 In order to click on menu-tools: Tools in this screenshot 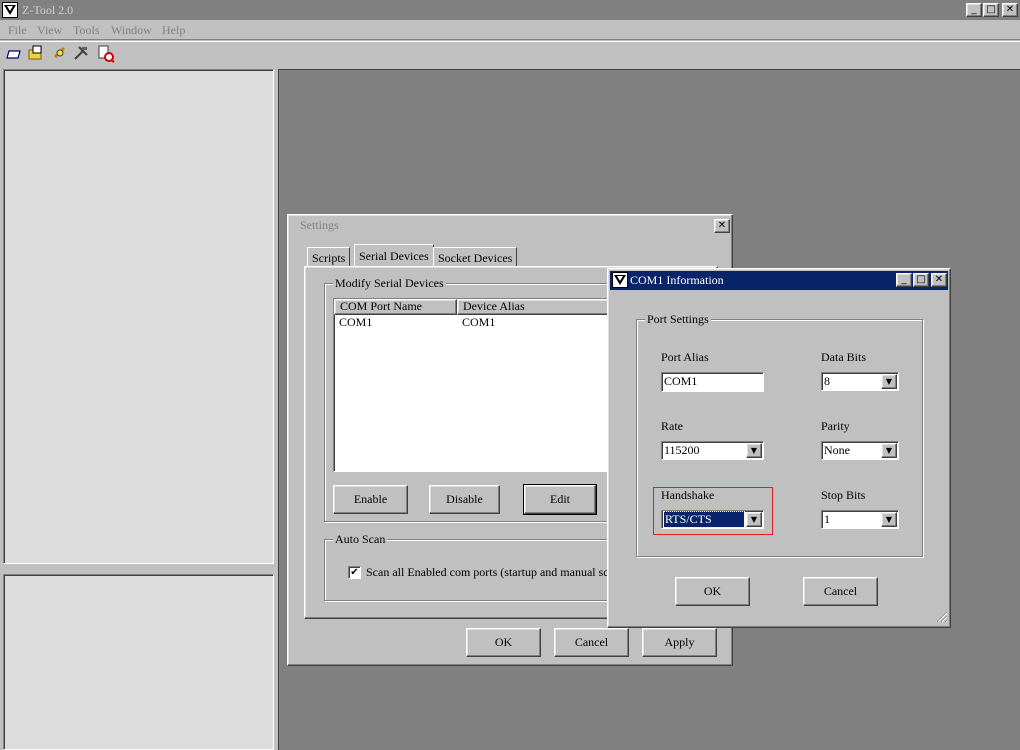, I will do `click(86, 30)`.